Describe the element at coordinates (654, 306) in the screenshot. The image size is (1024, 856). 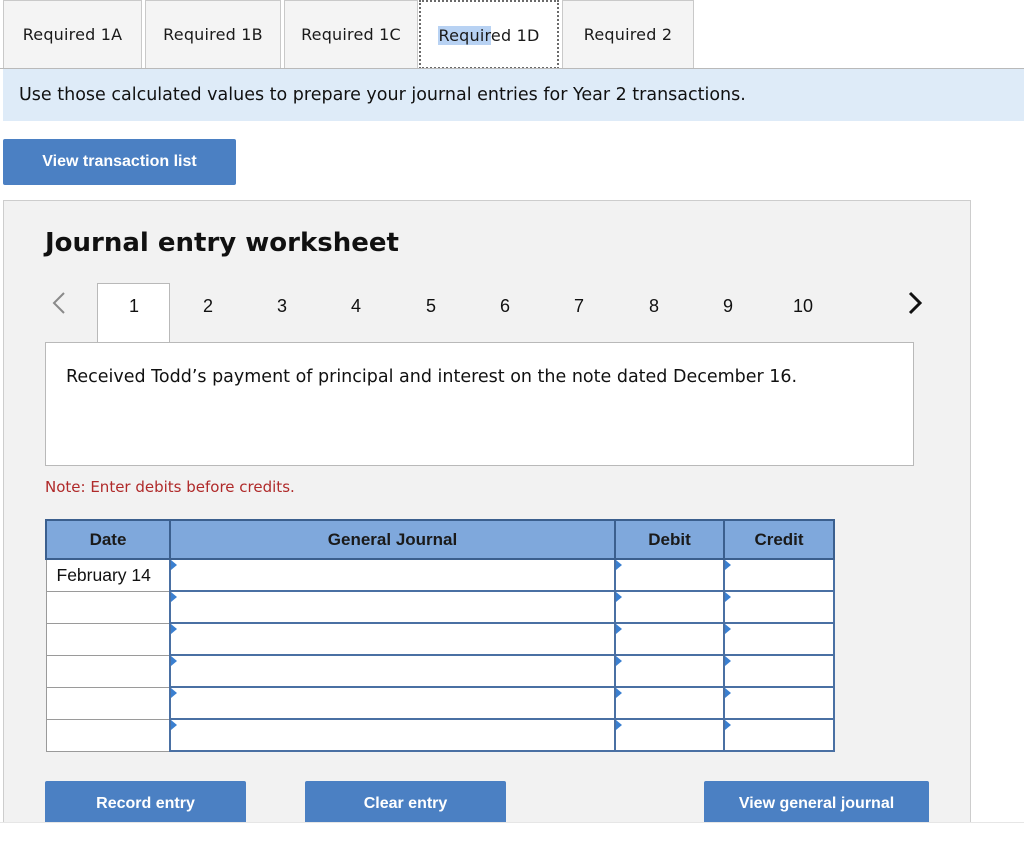
I see `page-8: 8` at that location.